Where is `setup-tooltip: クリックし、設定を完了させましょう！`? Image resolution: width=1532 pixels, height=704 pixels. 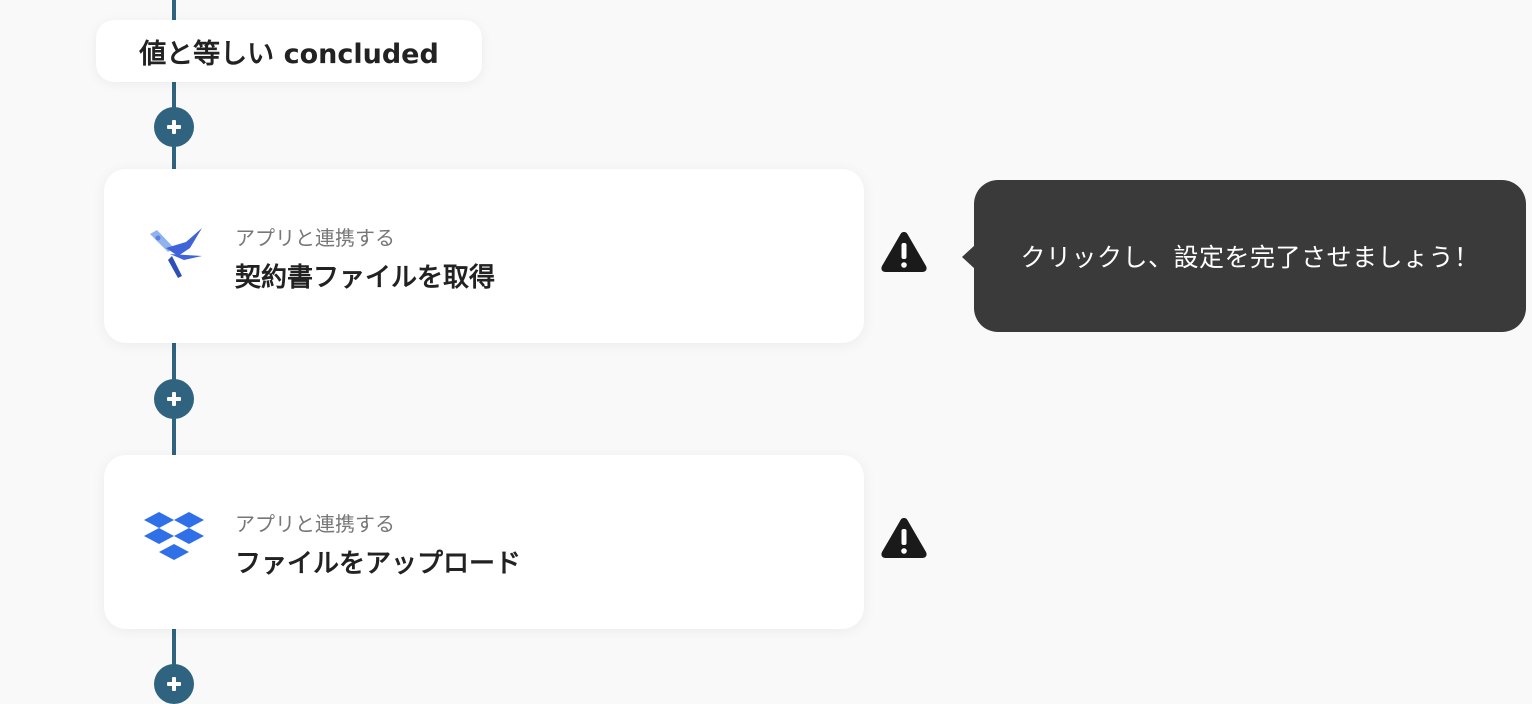
setup-tooltip: クリックし、設定を完了させましょう！ is located at coordinates (1250, 256).